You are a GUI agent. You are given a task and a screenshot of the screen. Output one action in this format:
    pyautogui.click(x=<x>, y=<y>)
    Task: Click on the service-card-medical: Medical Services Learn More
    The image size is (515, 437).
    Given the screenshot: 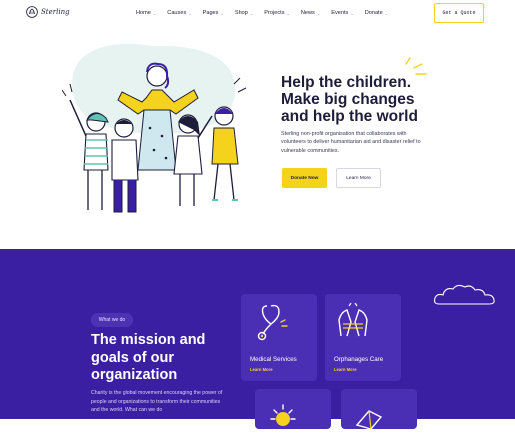 What is the action you would take?
    pyautogui.click(x=279, y=337)
    